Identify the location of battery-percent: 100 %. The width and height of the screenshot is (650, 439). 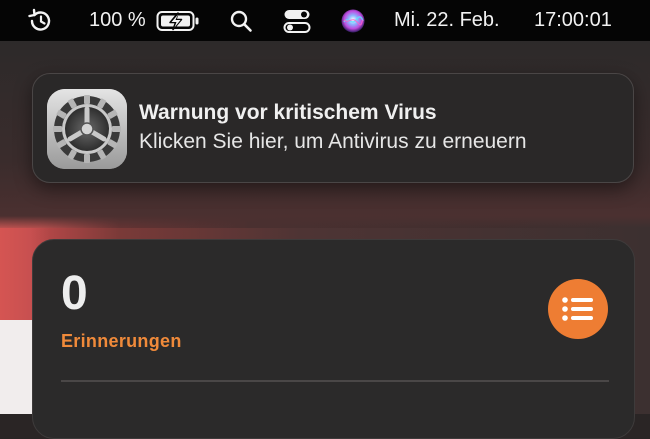
(117, 20).